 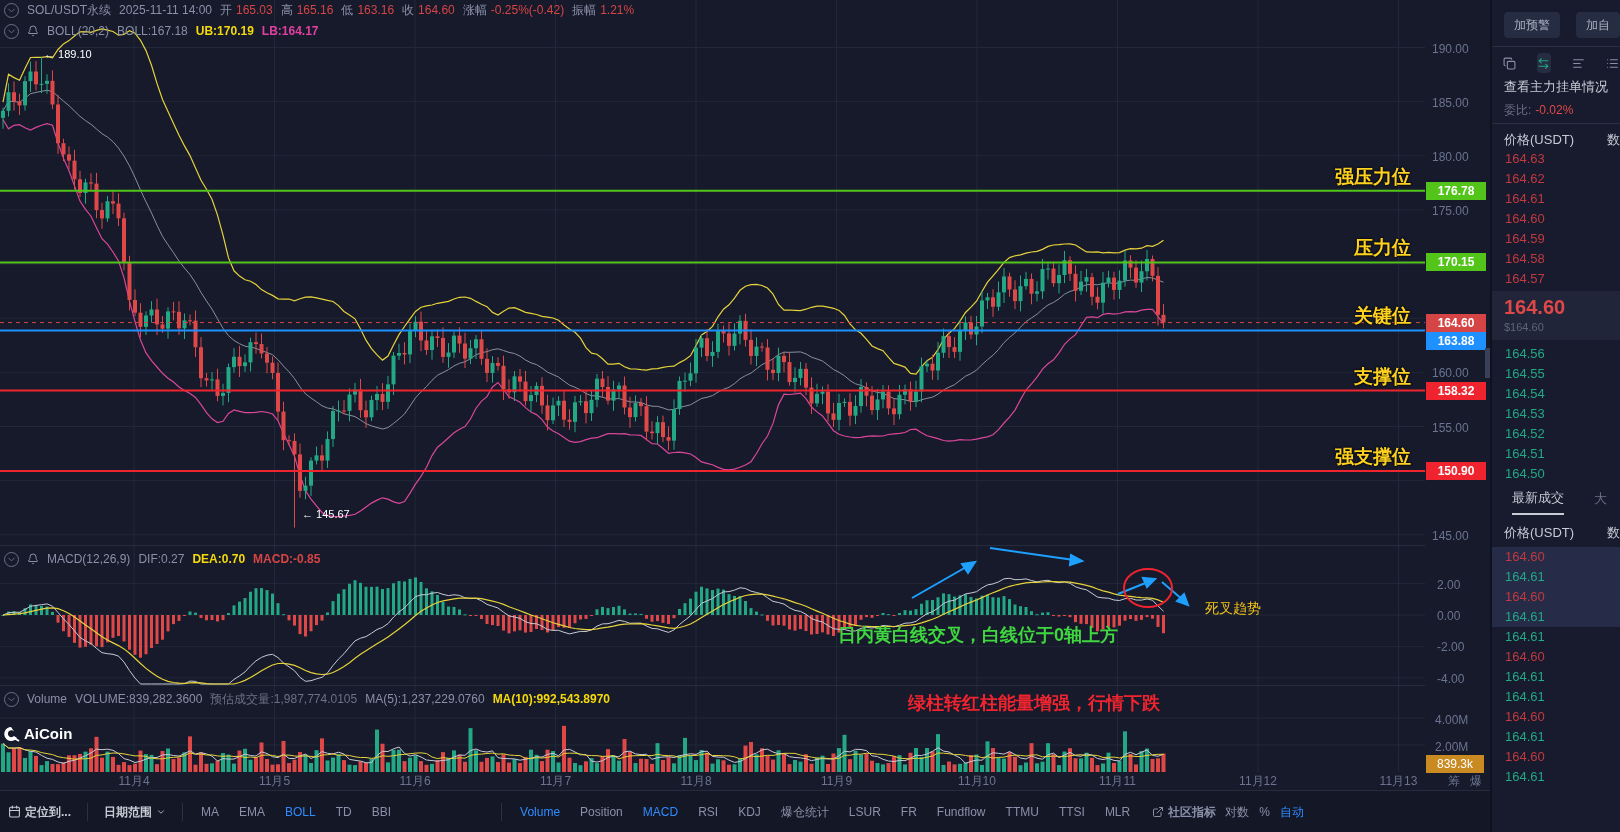 What do you see at coordinates (1455, 763) in the screenshot?
I see `volume-tag: 839.3k` at bounding box center [1455, 763].